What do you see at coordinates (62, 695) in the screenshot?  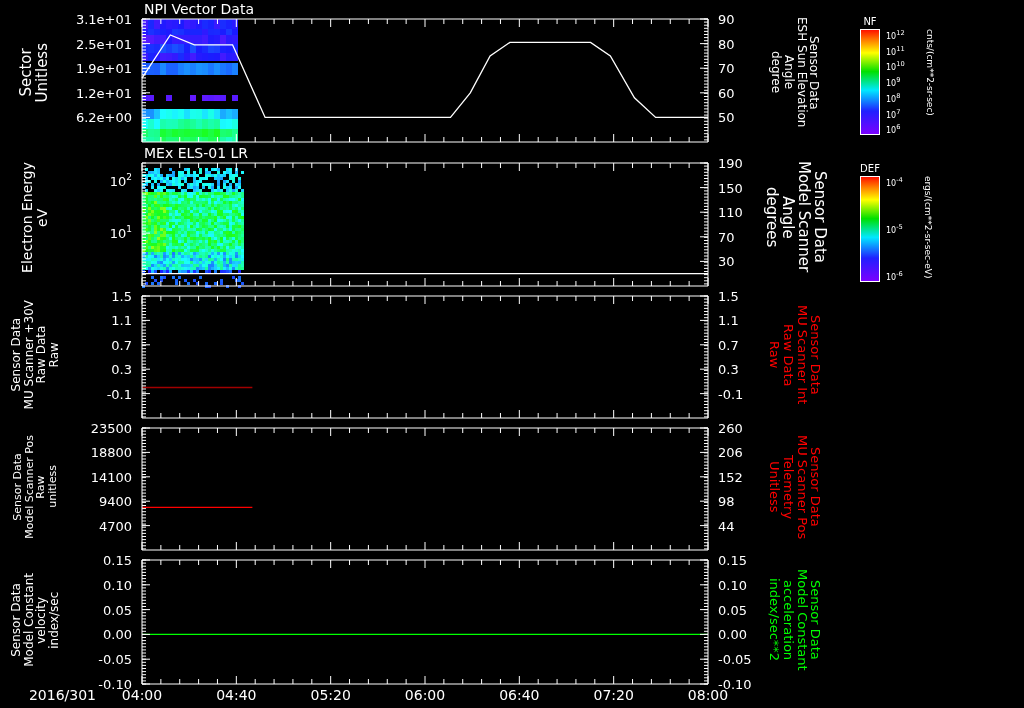 I see `date-label: 2016/301` at bounding box center [62, 695].